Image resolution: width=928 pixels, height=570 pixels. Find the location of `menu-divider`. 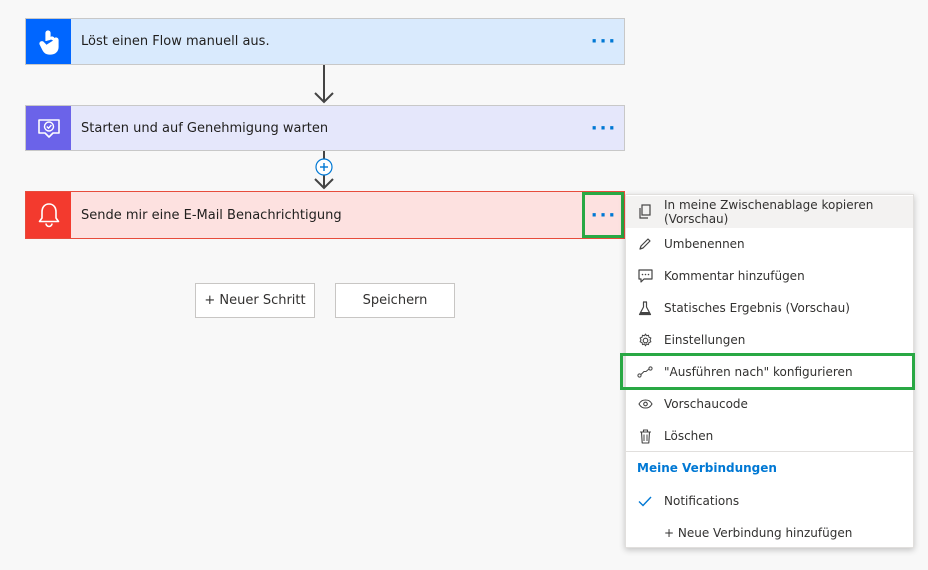

menu-divider is located at coordinates (769, 451).